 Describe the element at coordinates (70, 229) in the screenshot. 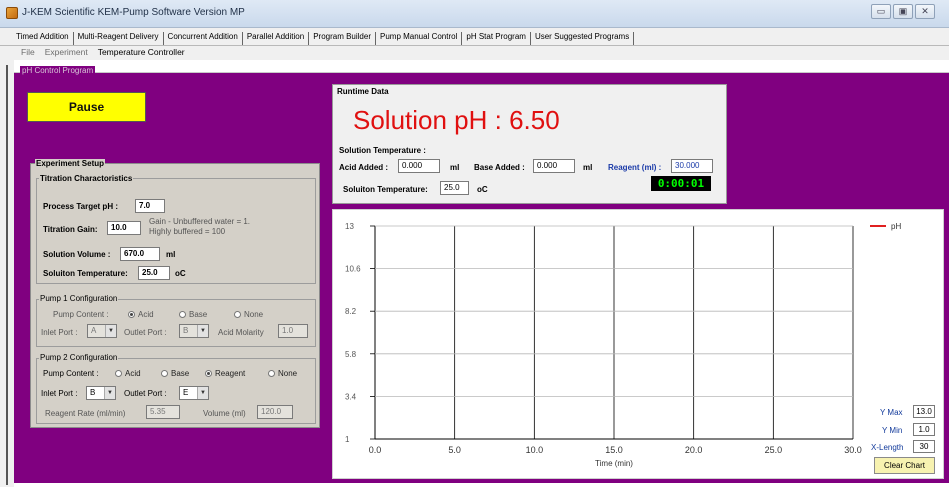

I see `titration-gain-label: Titration Gain:` at that location.